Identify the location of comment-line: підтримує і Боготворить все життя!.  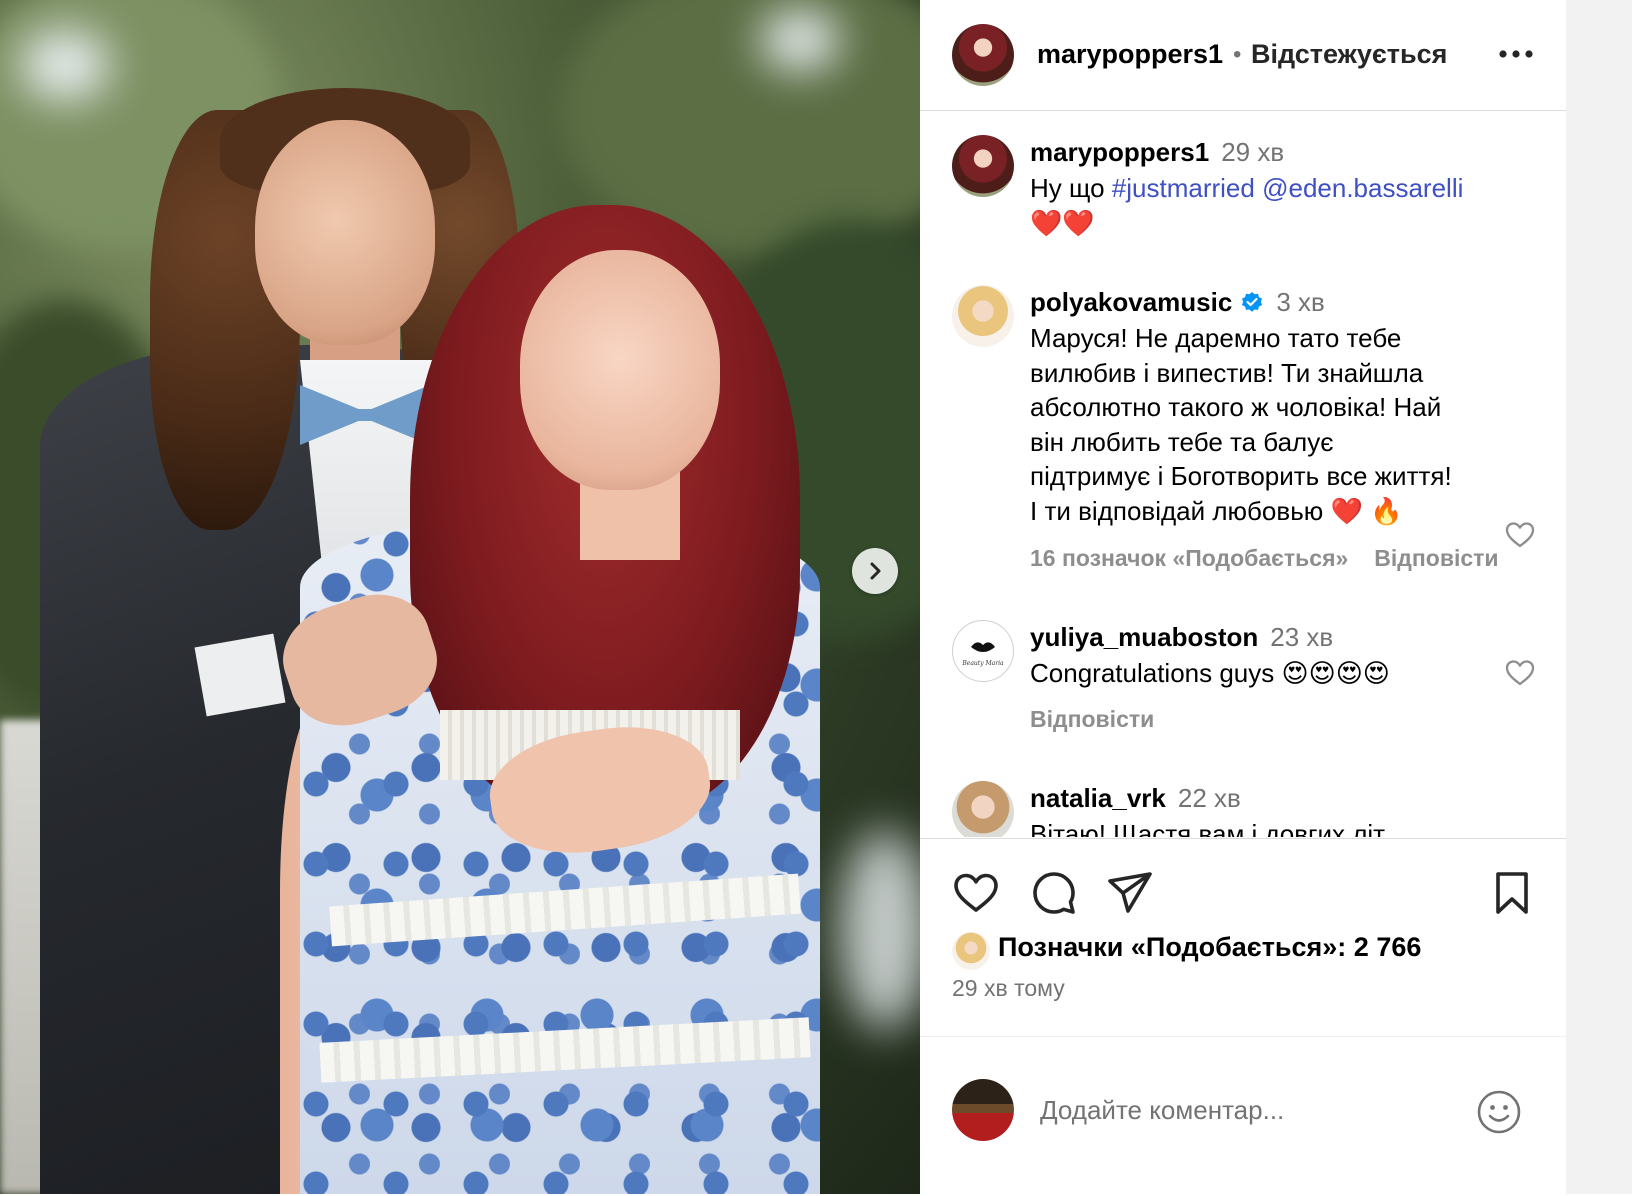
(1241, 476).